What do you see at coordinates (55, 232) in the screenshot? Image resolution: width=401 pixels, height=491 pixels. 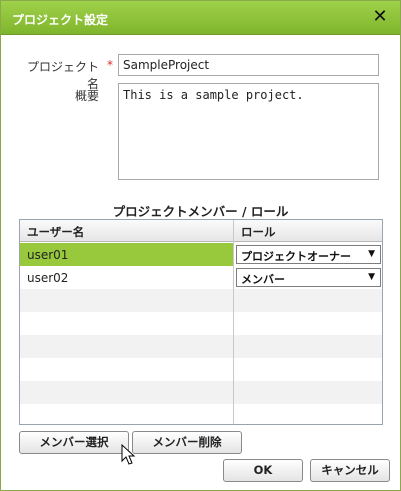 I see `column-header-username: ユーザー名` at bounding box center [55, 232].